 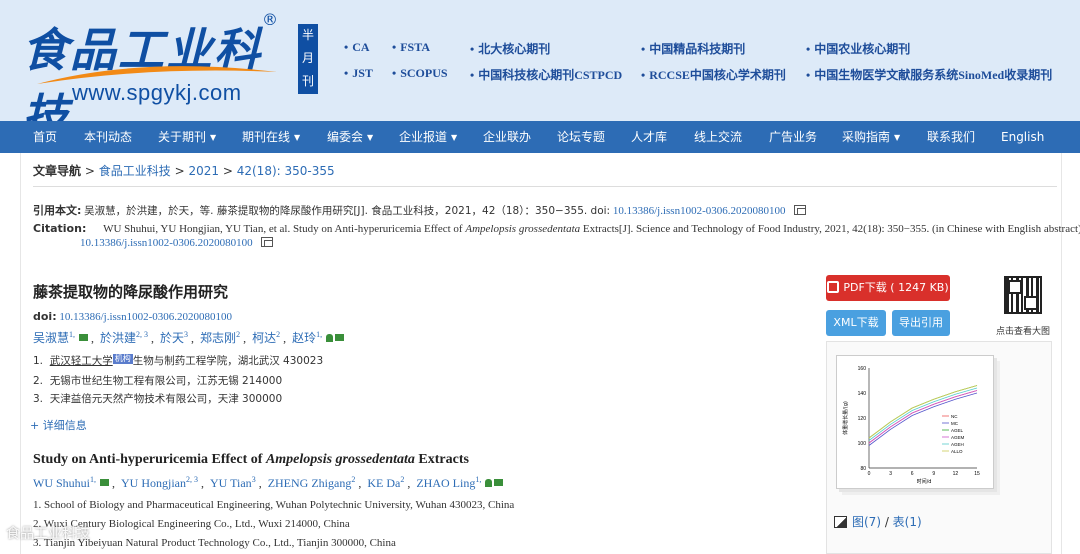 I want to click on frequency-char: 刊, so click(x=307, y=81).